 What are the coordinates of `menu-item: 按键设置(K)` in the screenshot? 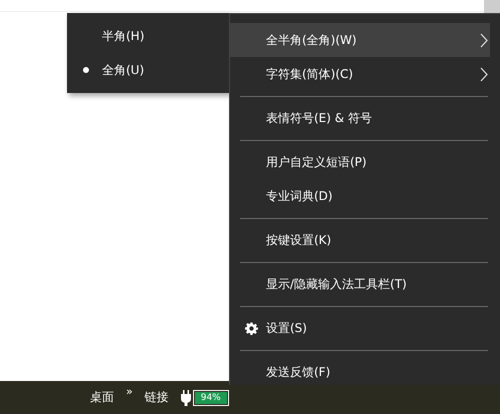 It's located at (360, 240).